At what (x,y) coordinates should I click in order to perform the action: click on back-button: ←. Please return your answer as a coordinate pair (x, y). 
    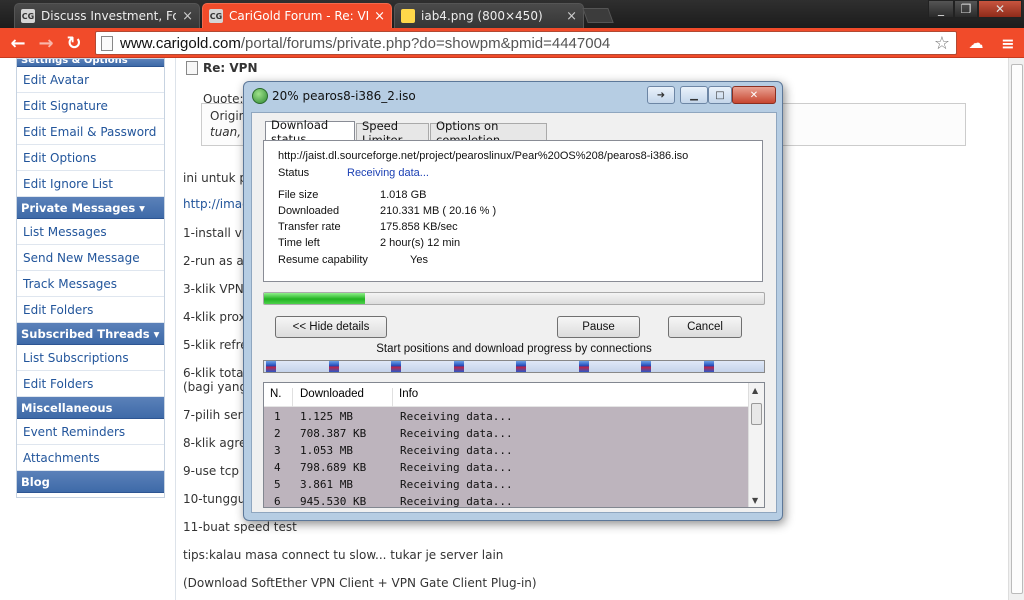
    Looking at the image, I should click on (18, 43).